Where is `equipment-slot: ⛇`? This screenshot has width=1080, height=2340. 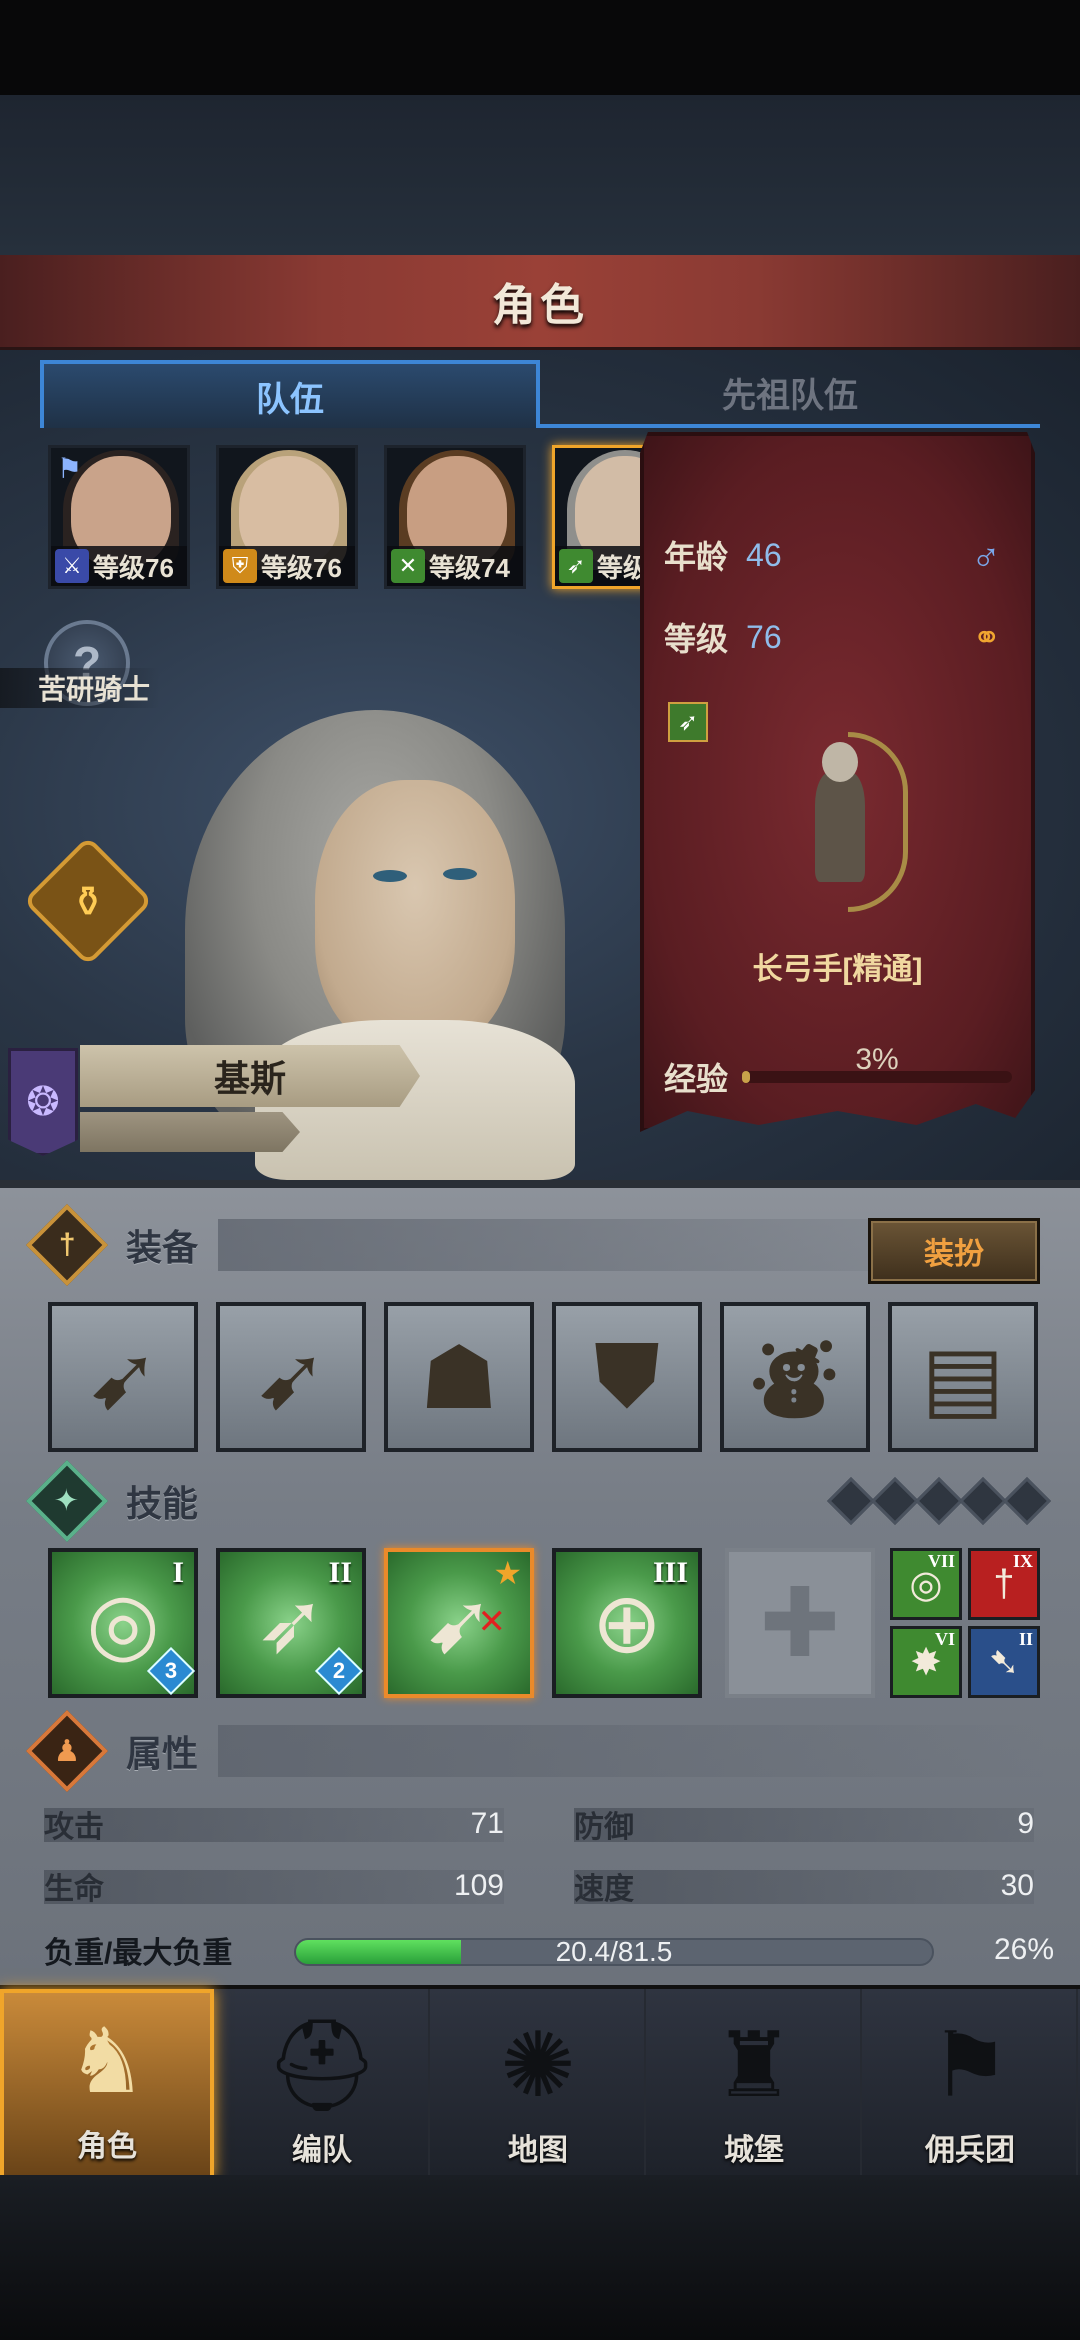 equipment-slot: ⛇ is located at coordinates (795, 1377).